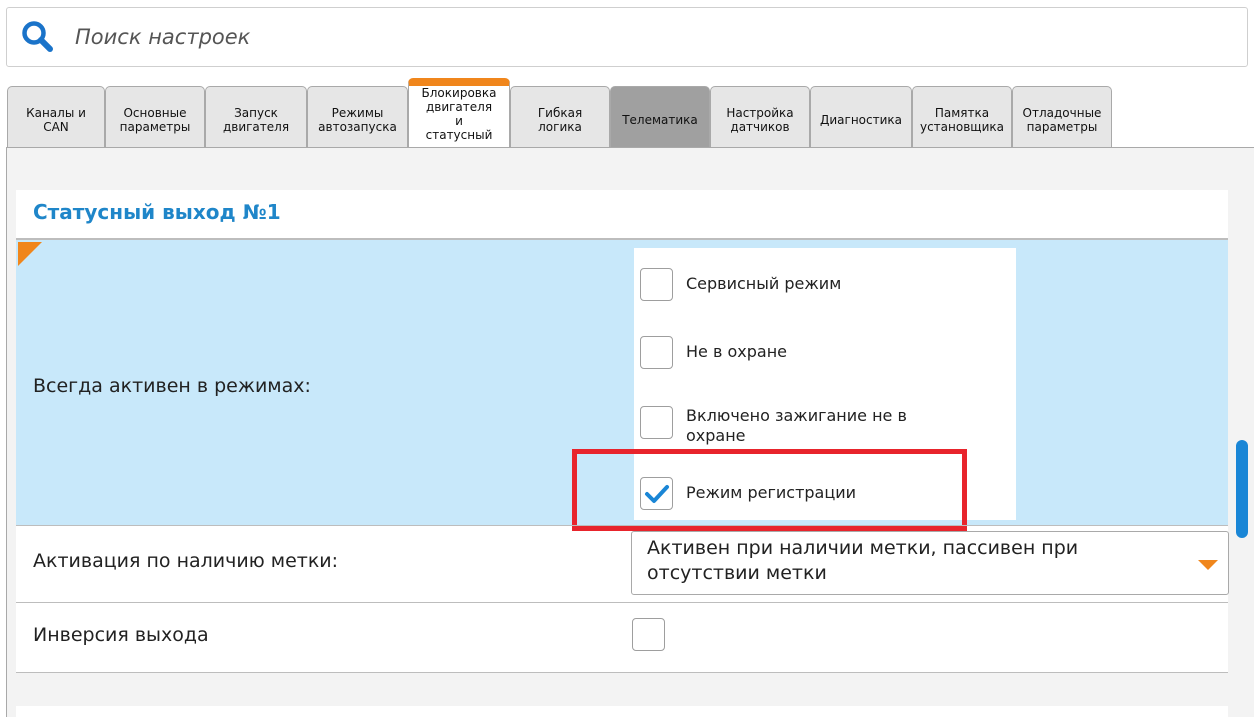  Describe the element at coordinates (155, 119) in the screenshot. I see `tab-label: Основные параметры` at that location.